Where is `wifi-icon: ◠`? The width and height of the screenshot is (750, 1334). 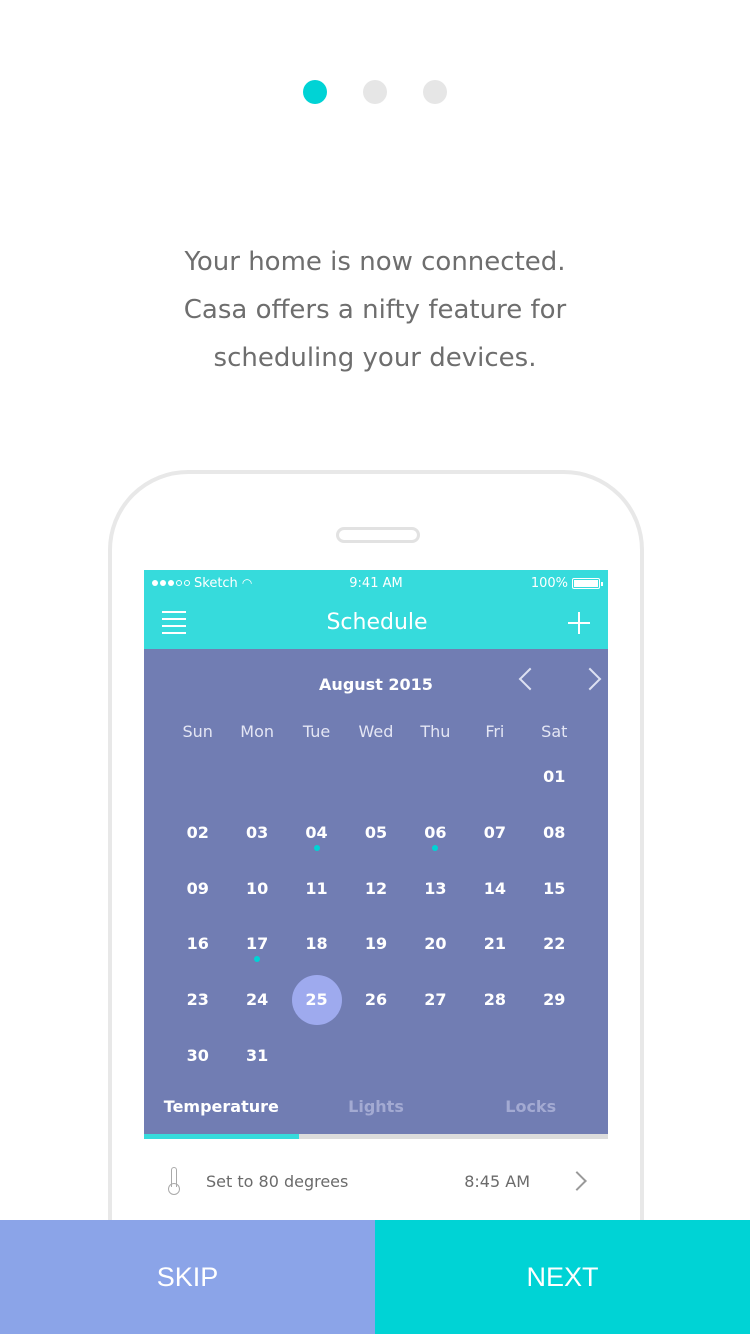
wifi-icon: ◠ is located at coordinates (247, 583).